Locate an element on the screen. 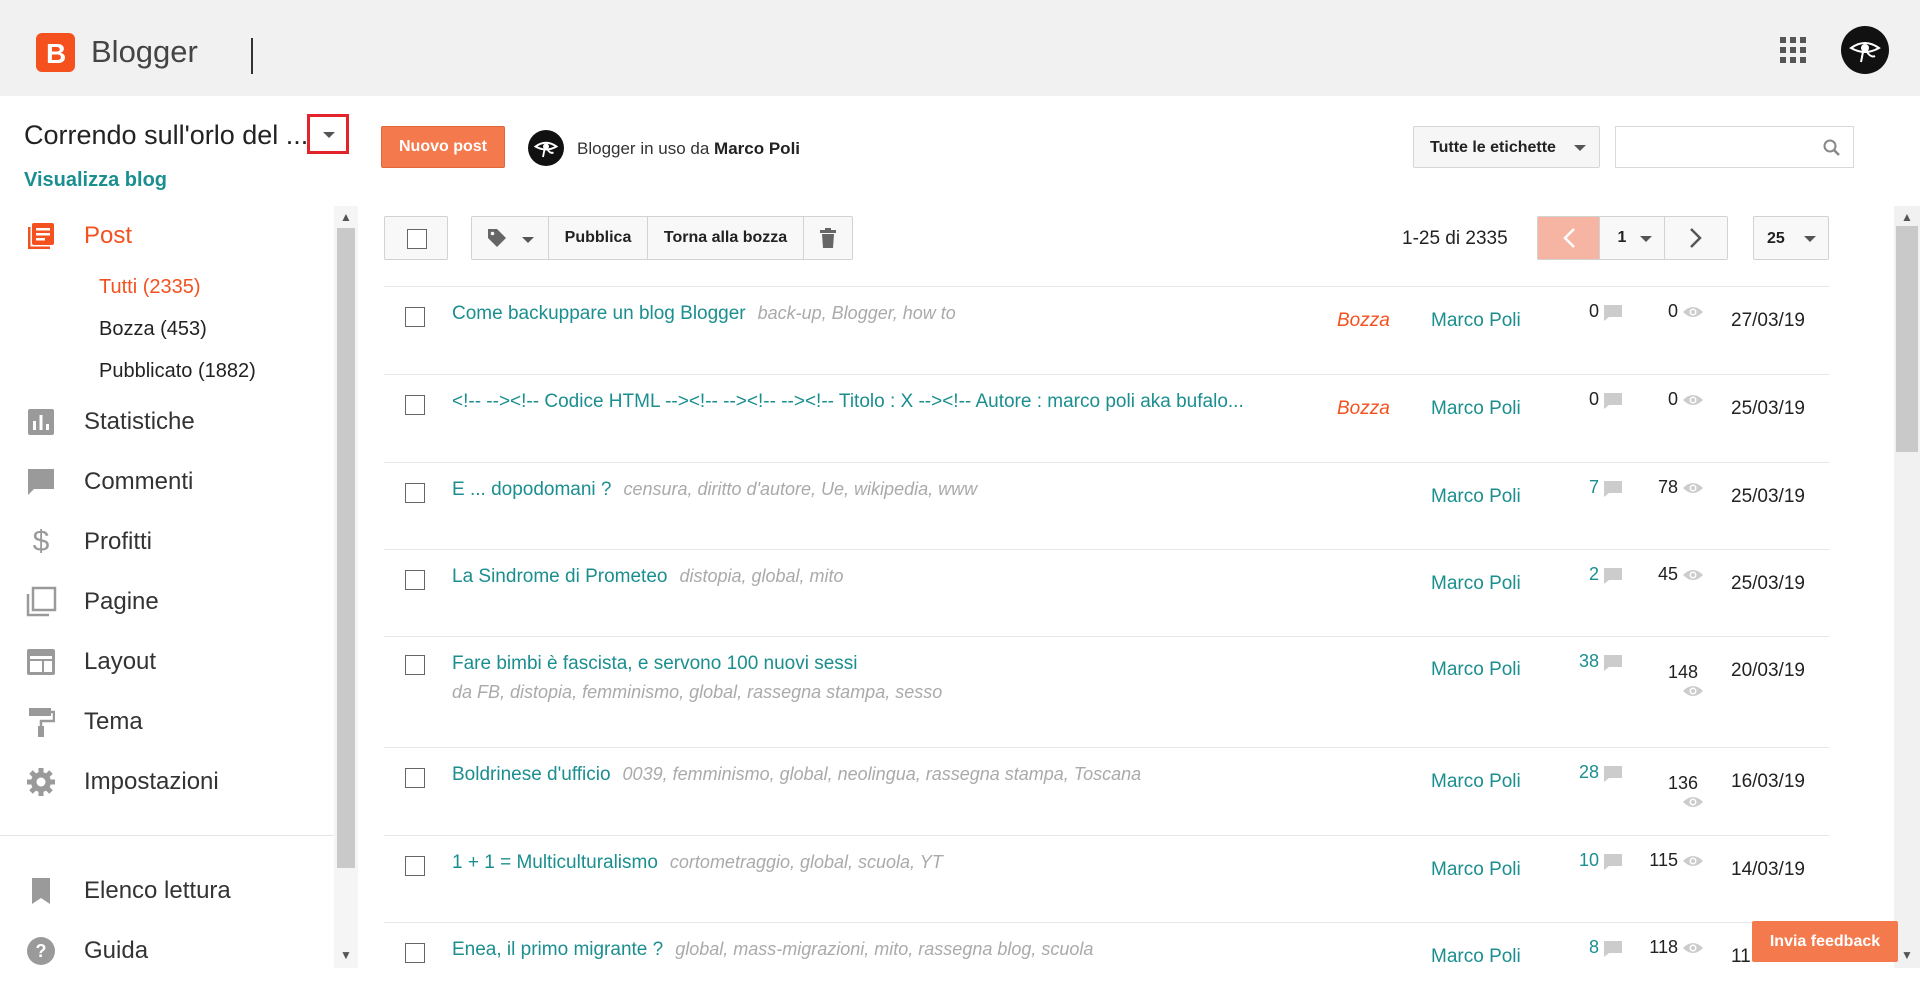 This screenshot has width=1920, height=982. sidebar-item-theme: Tema is located at coordinates (83, 722).